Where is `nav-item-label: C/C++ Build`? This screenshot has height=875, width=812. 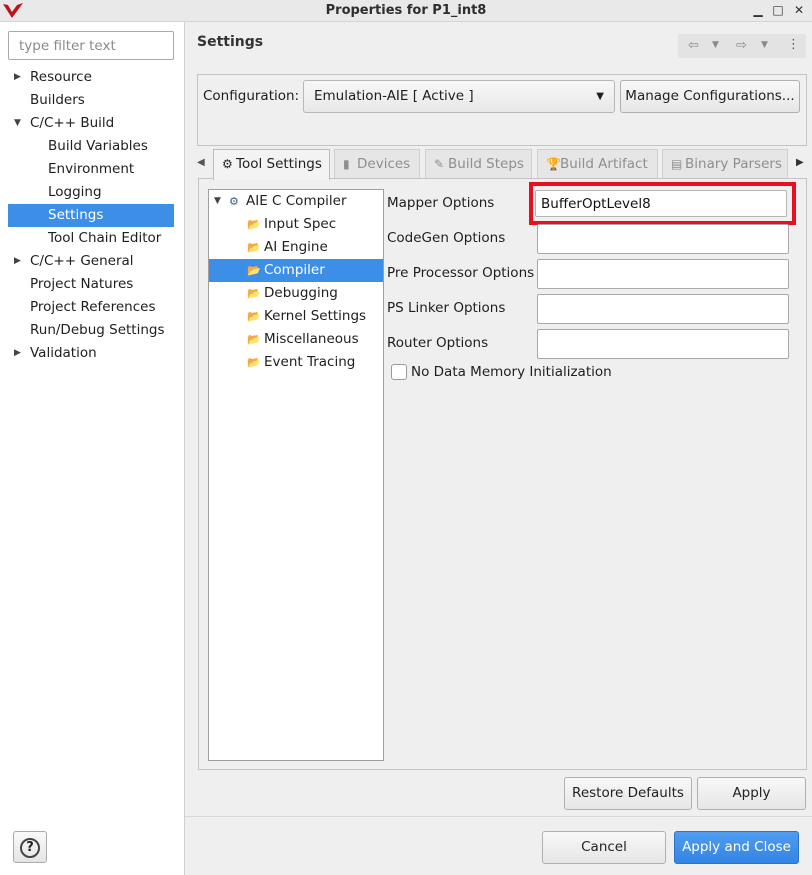 nav-item-label: C/C++ Build is located at coordinates (72, 123).